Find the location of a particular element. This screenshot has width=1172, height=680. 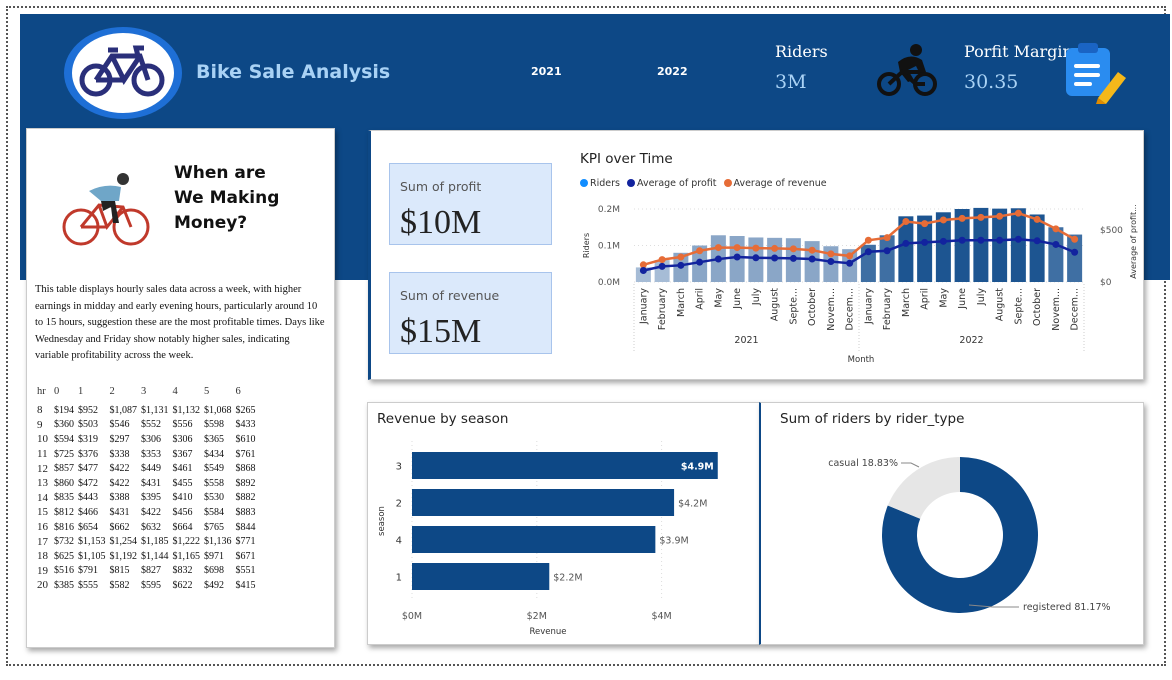

sales-cell: $556 is located at coordinates (182, 425).